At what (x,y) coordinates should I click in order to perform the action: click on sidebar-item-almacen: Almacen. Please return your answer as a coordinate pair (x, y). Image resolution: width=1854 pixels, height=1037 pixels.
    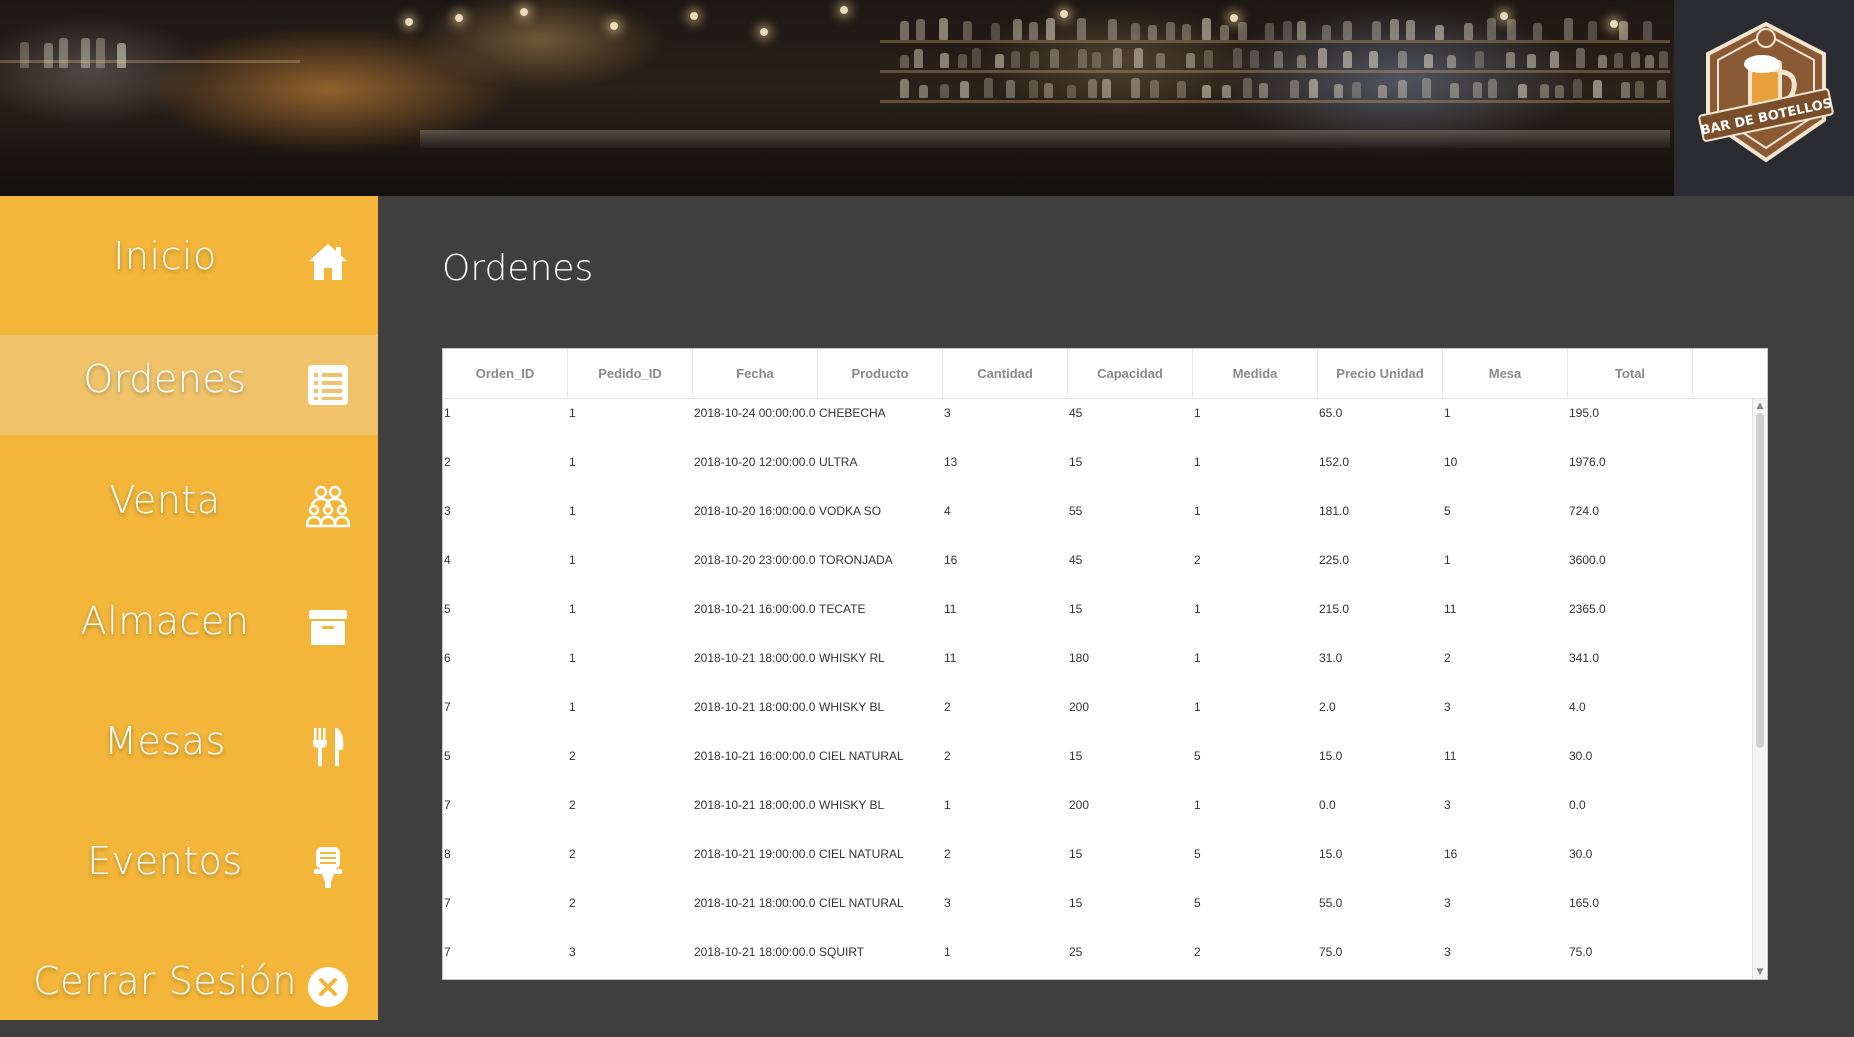
    Looking at the image, I should click on (189, 627).